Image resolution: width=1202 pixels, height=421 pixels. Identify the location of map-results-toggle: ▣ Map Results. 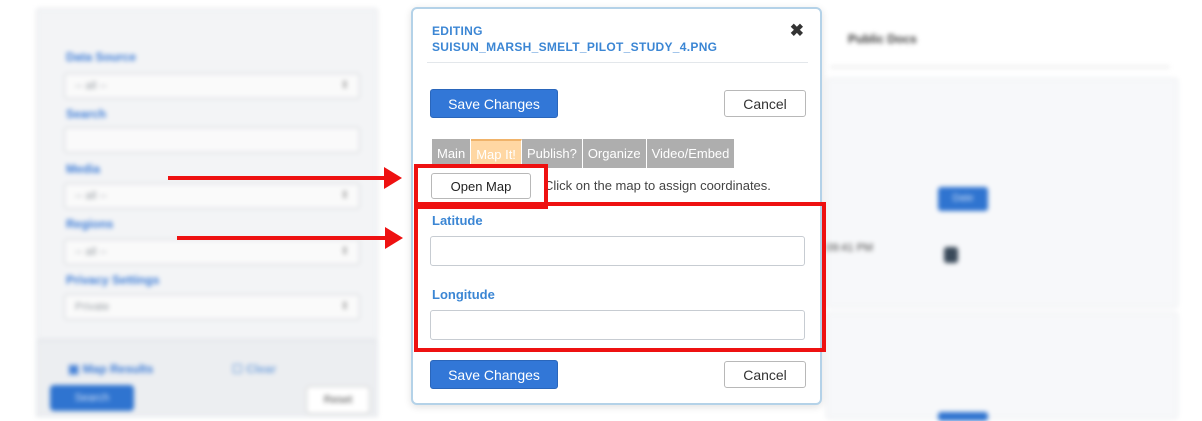
(110, 369).